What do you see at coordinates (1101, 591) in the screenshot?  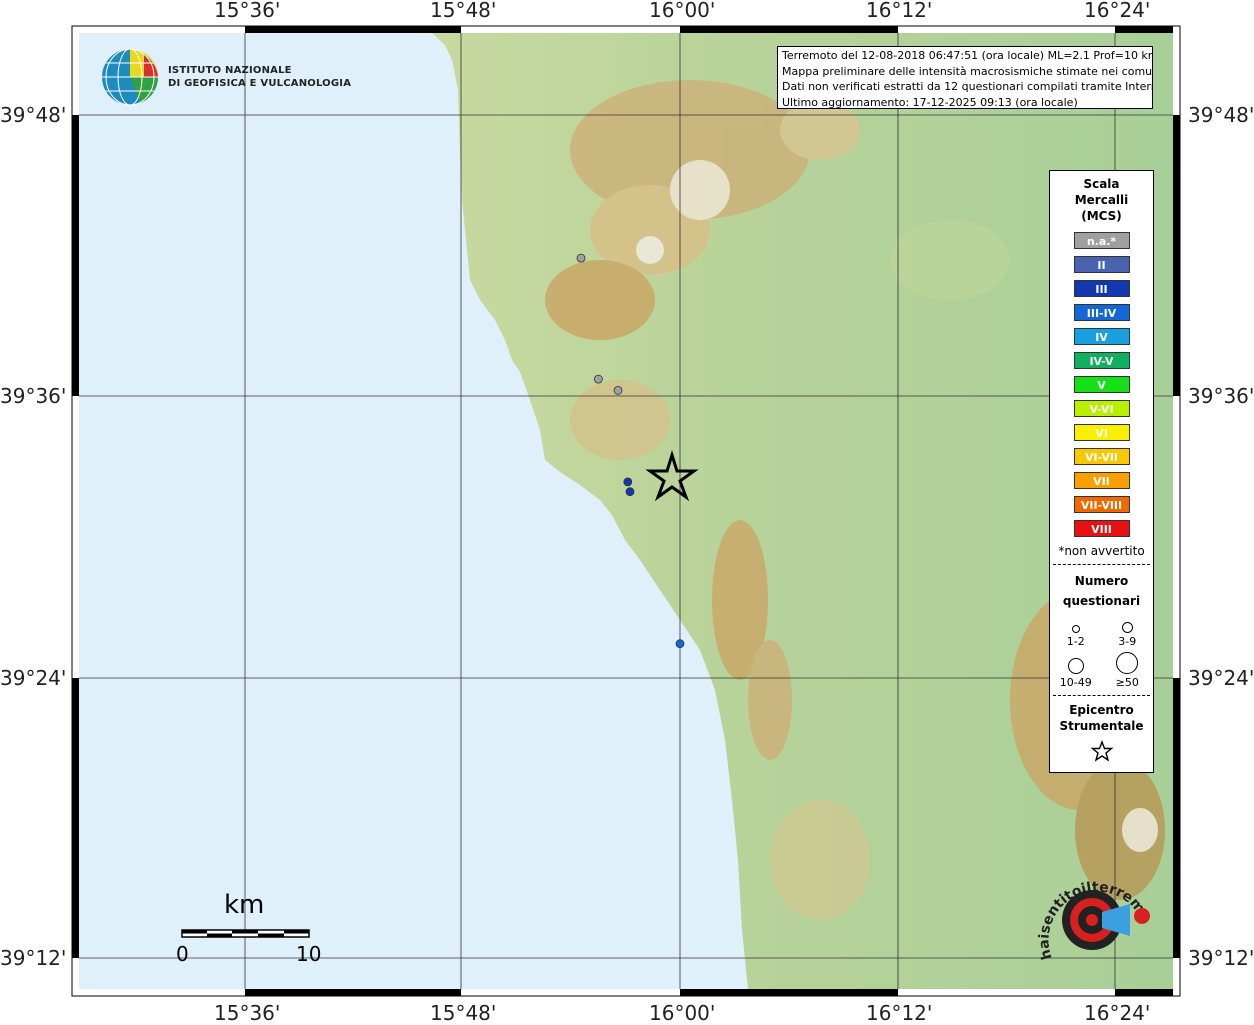 I see `questionnaire-title: Numero questionari` at bounding box center [1101, 591].